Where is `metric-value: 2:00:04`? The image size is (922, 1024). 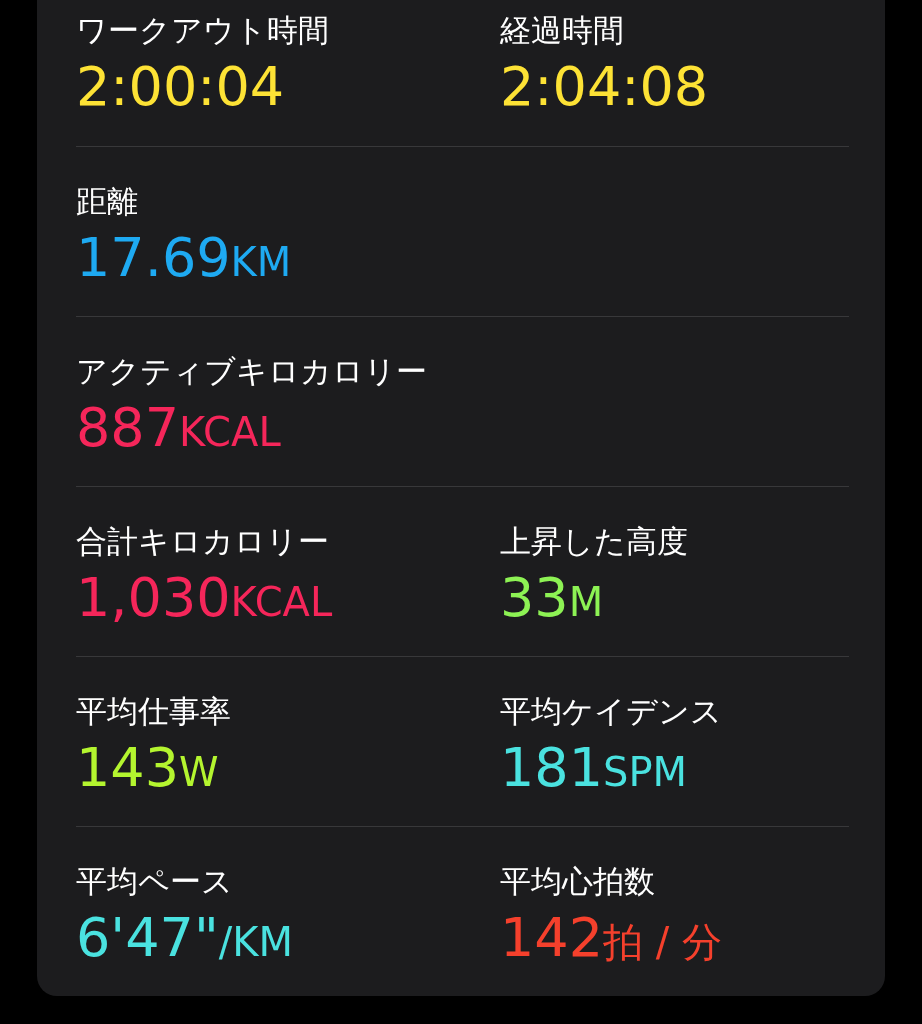 metric-value: 2:00:04 is located at coordinates (180, 87).